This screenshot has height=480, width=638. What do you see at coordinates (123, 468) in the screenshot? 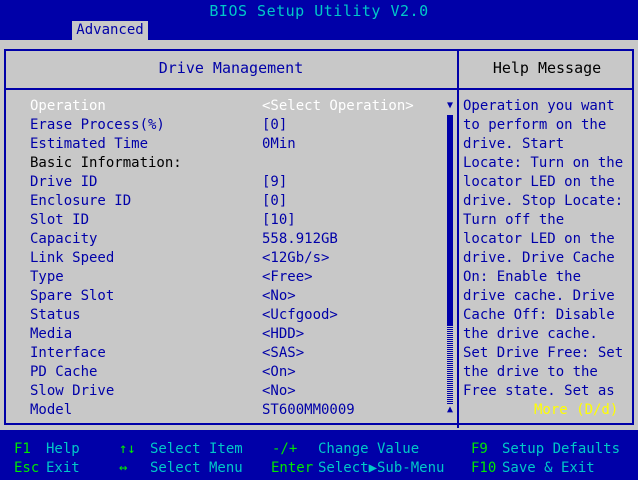
I see `leftright-arrows-icon: ↔` at bounding box center [123, 468].